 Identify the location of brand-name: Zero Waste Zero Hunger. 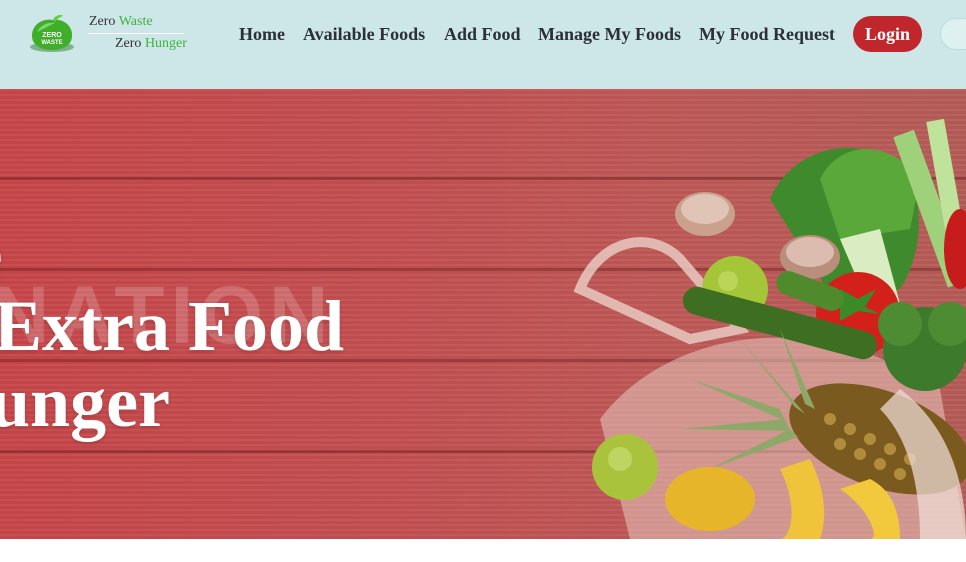
(138, 35).